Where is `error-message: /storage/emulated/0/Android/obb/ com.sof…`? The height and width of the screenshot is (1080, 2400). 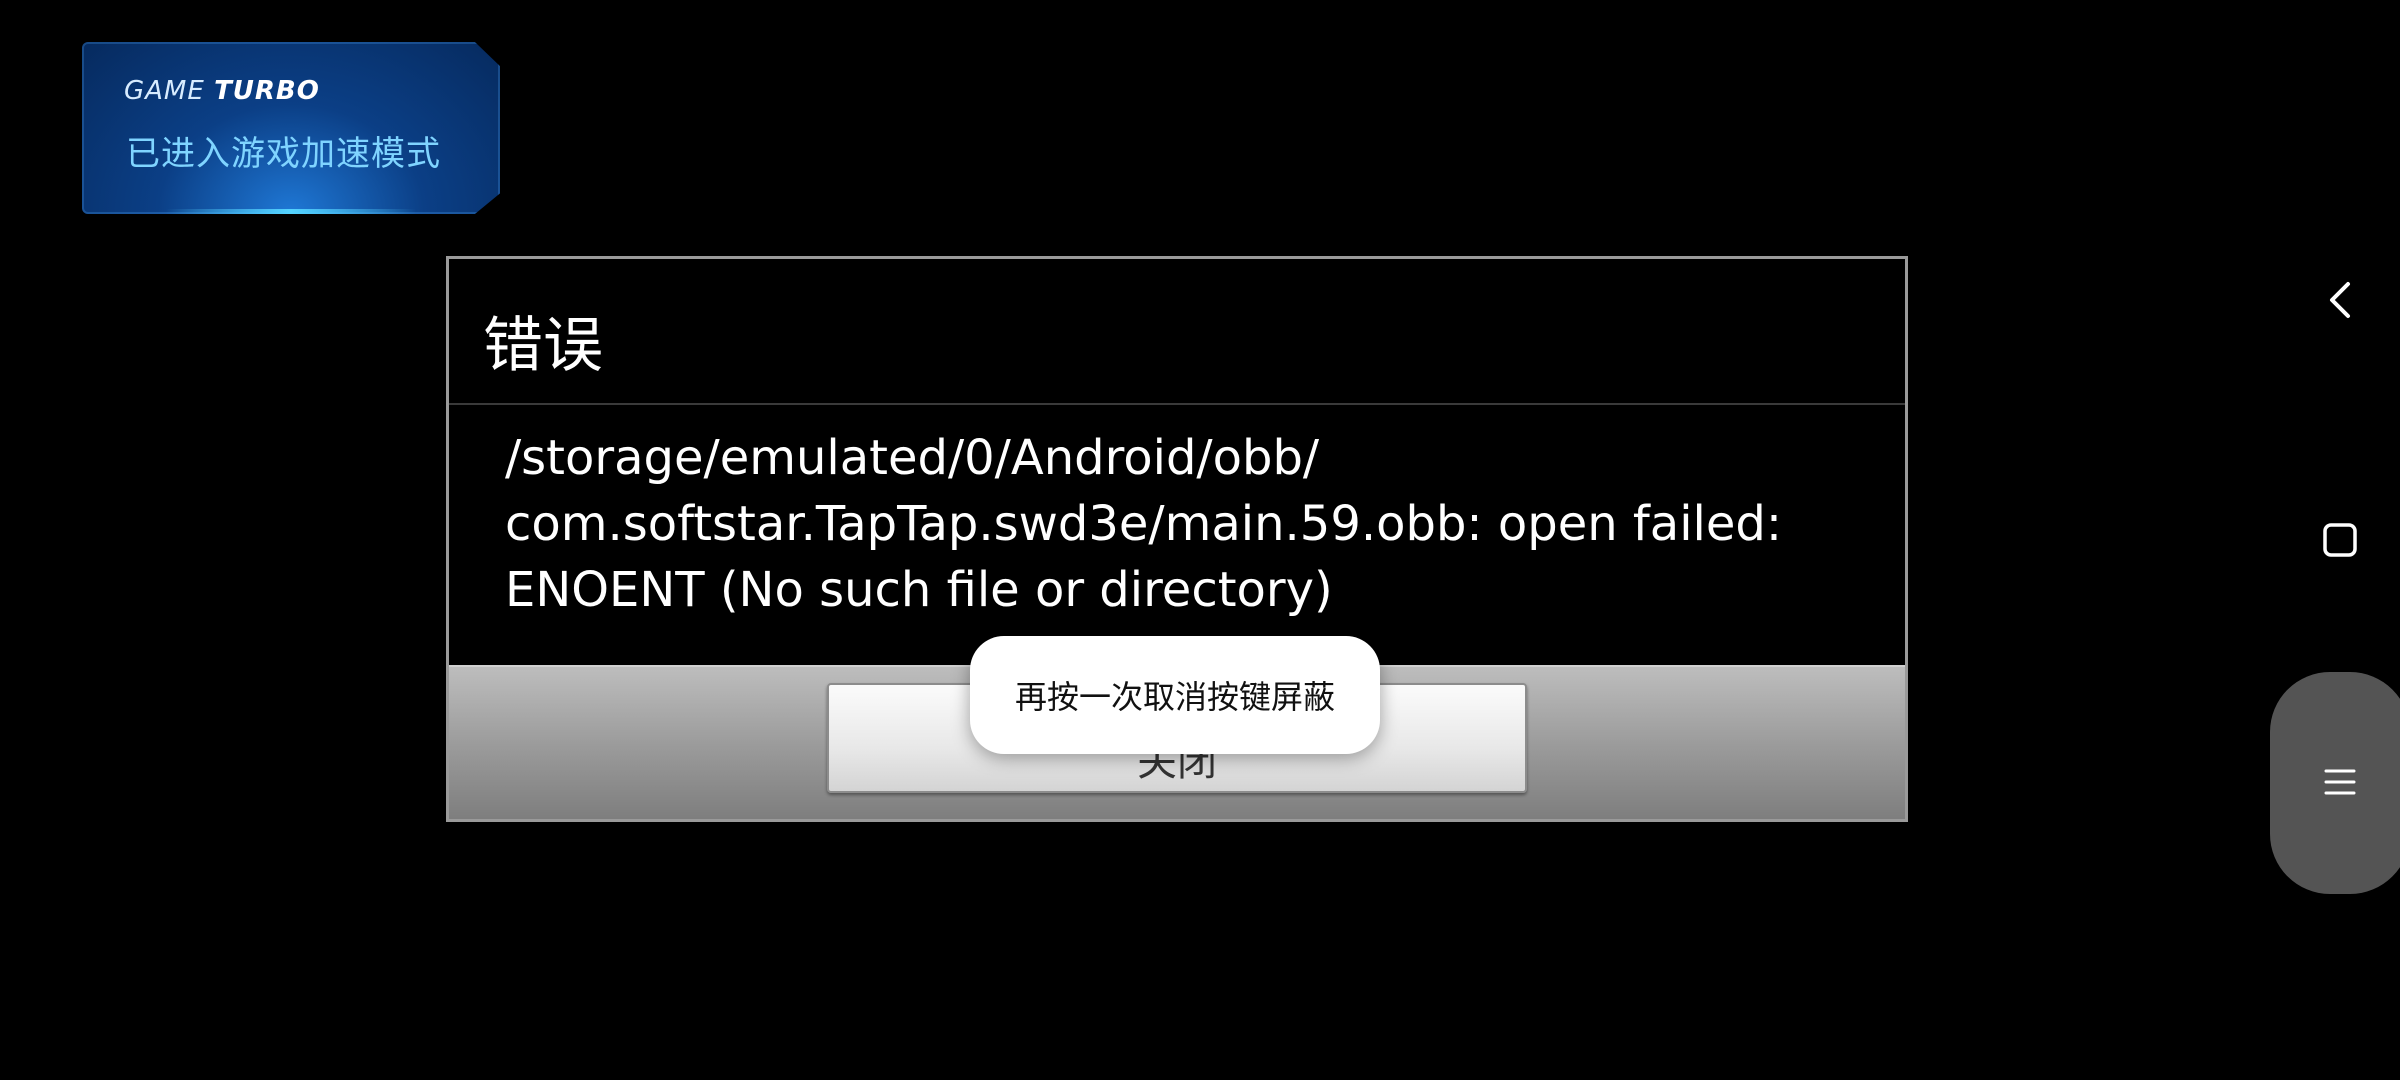 error-message: /storage/emulated/0/Android/obb/ com.sof… is located at coordinates (1144, 524).